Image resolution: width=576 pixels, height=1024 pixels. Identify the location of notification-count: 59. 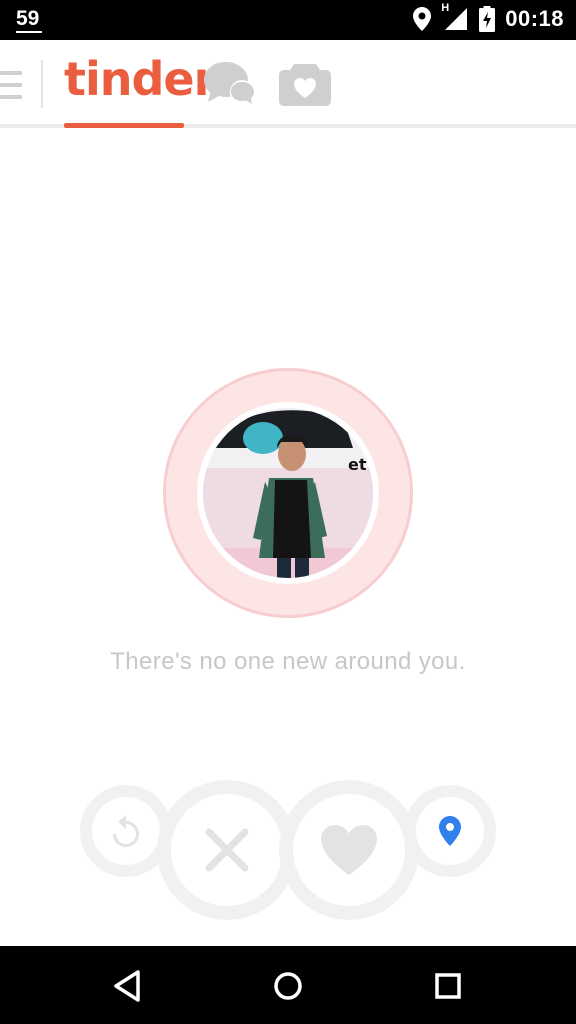
(28, 18).